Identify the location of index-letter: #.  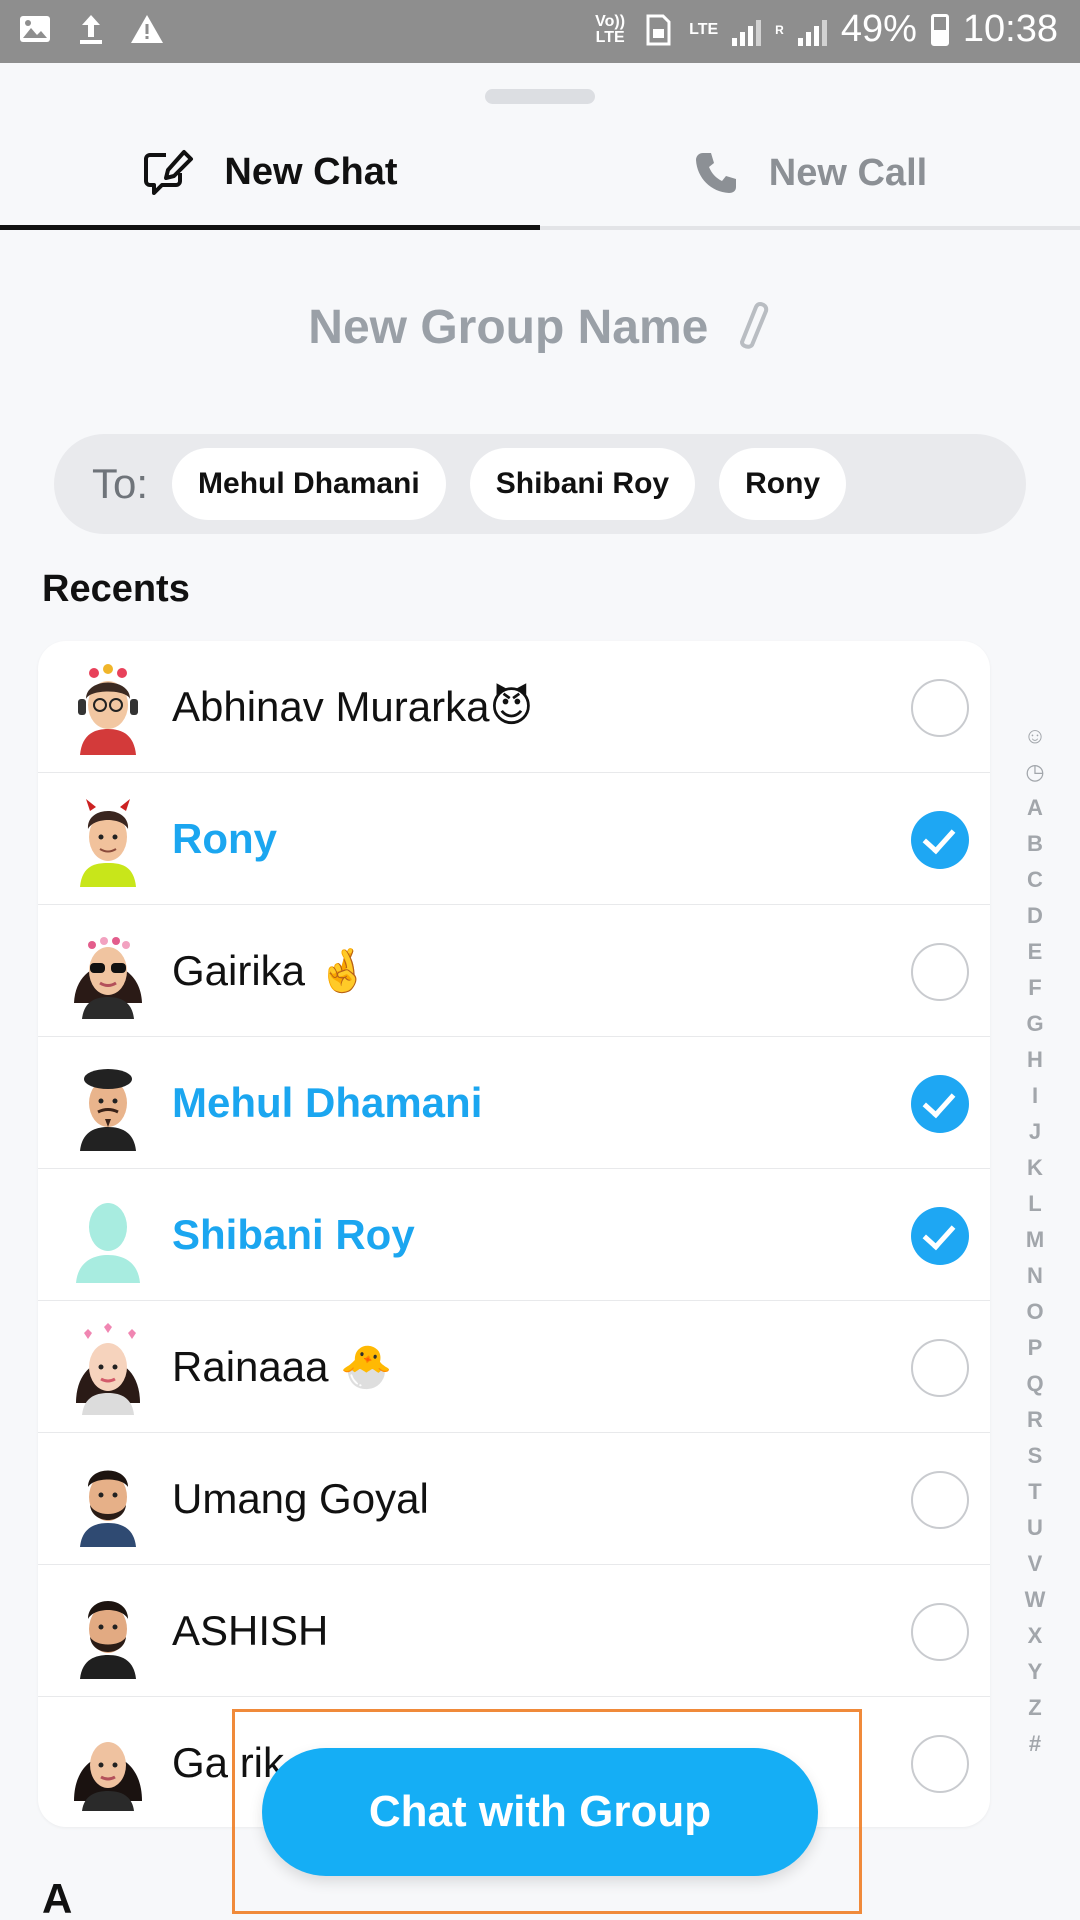
(1035, 1744).